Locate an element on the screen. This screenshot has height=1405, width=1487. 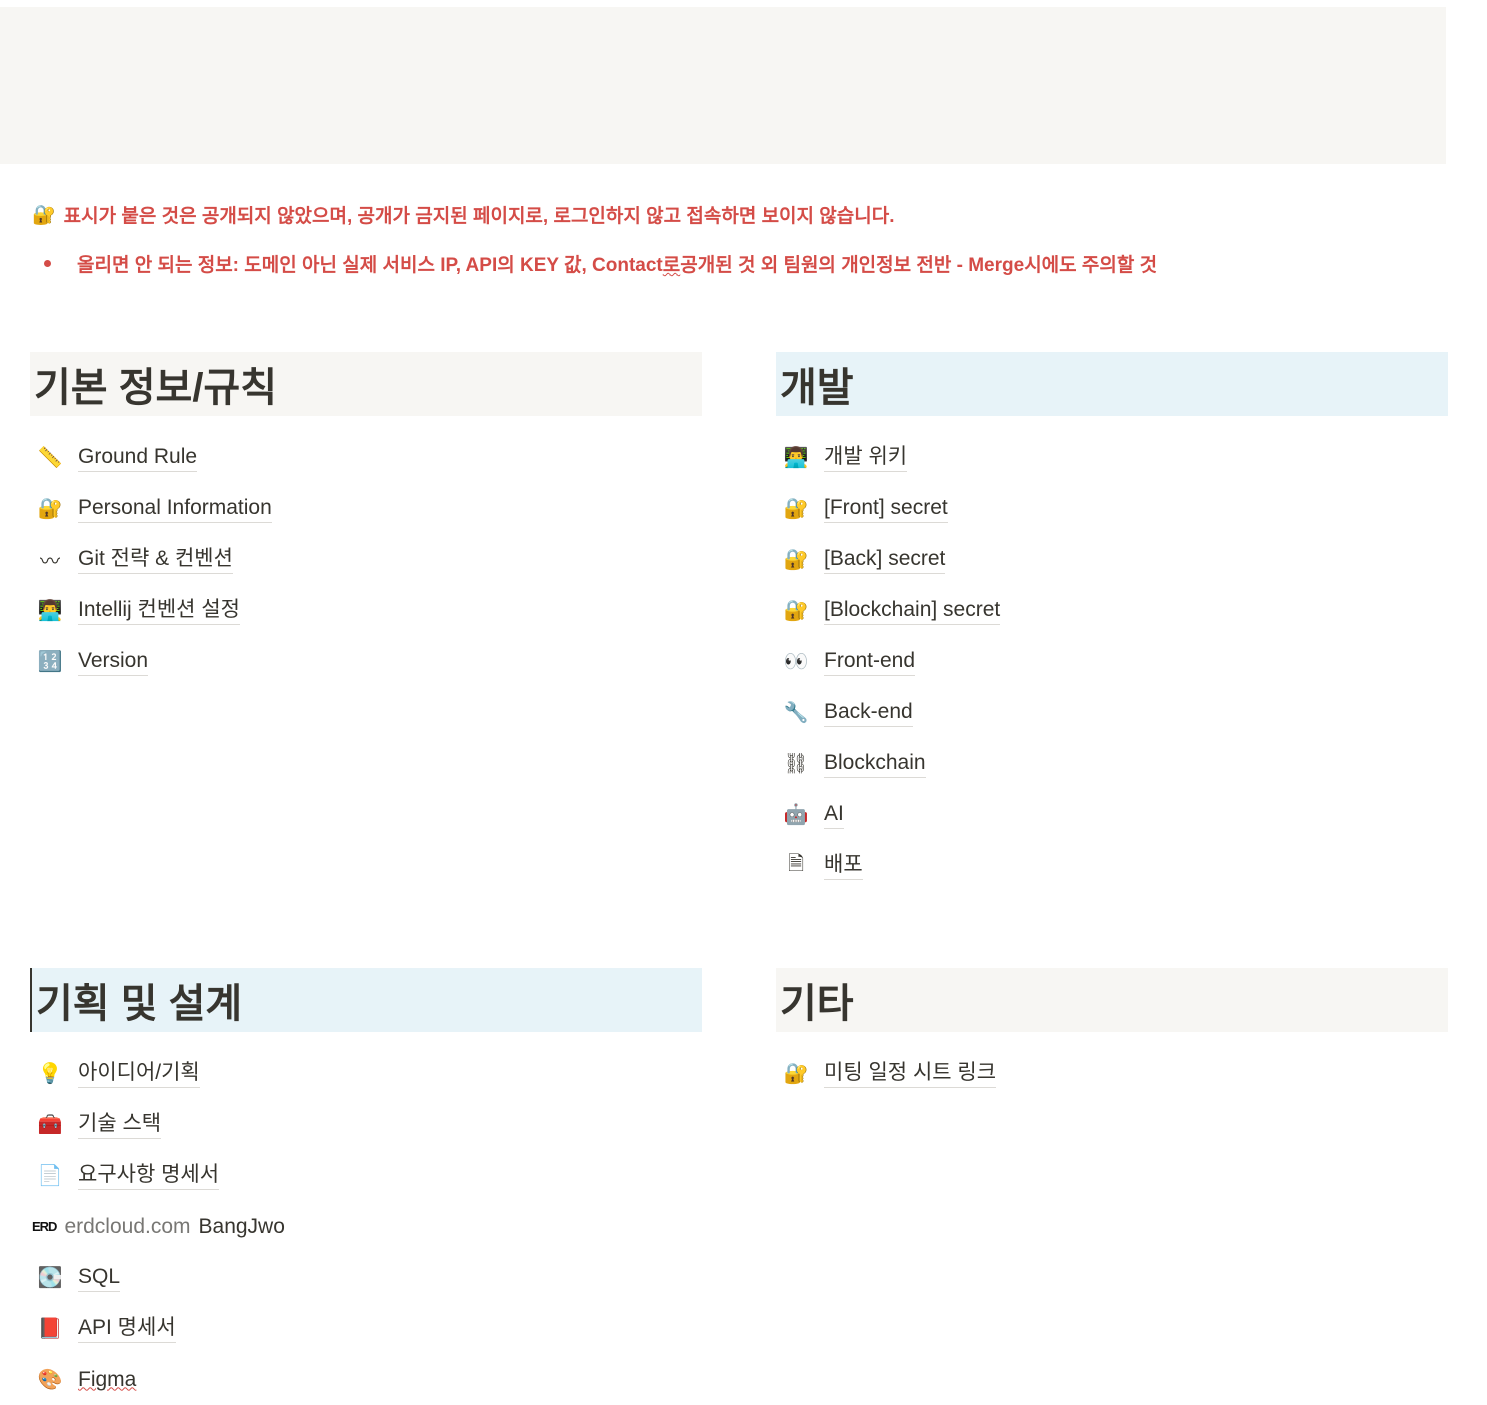
erd-user-name: BangJwo is located at coordinates (242, 1227).